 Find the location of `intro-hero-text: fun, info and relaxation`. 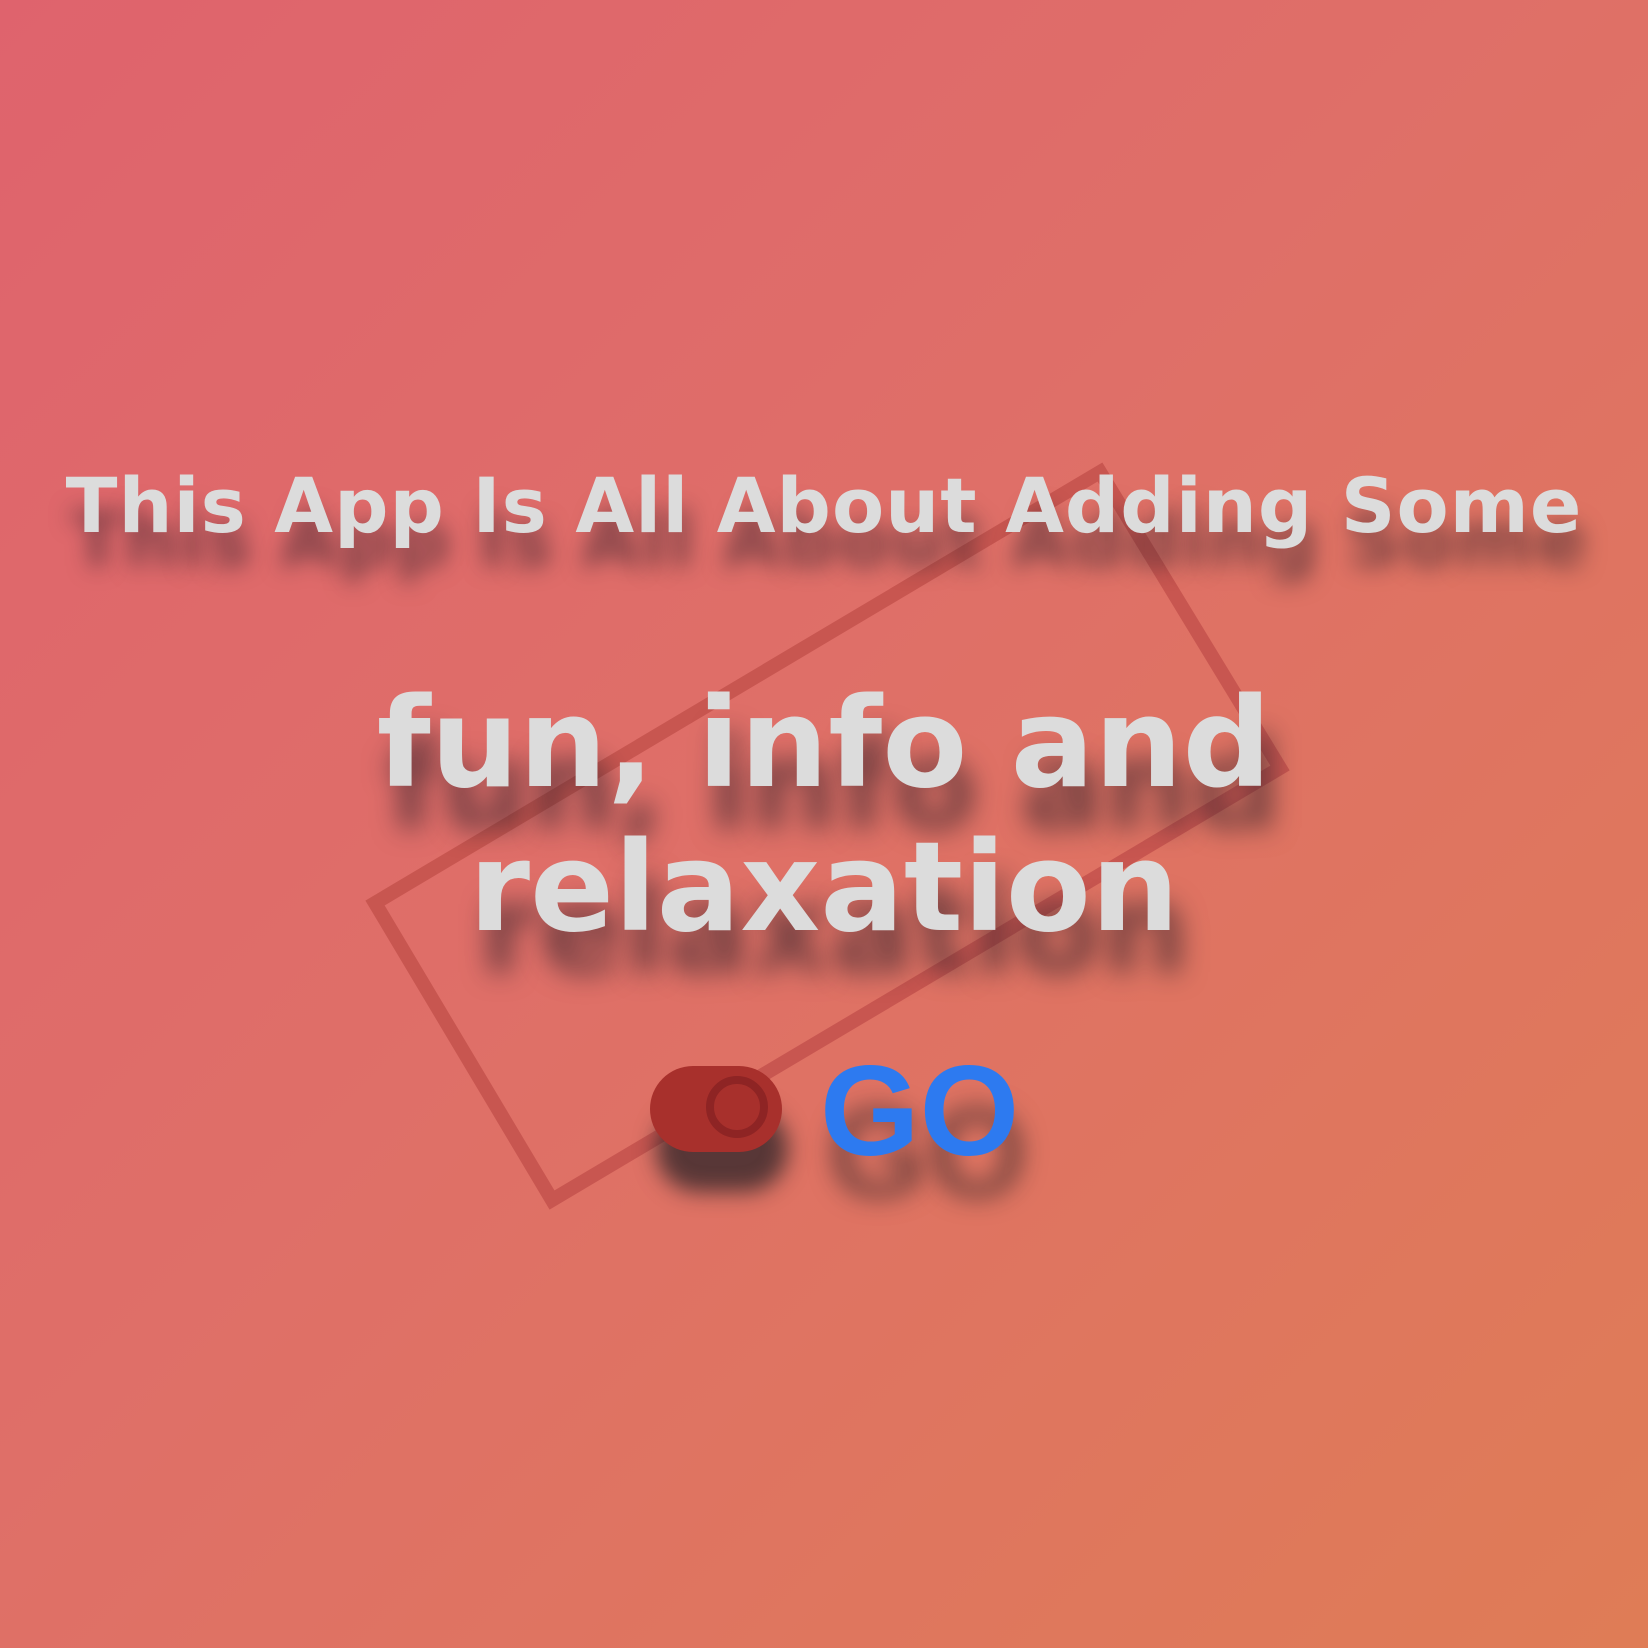

intro-hero-text: fun, info and relaxation is located at coordinates (824, 816).